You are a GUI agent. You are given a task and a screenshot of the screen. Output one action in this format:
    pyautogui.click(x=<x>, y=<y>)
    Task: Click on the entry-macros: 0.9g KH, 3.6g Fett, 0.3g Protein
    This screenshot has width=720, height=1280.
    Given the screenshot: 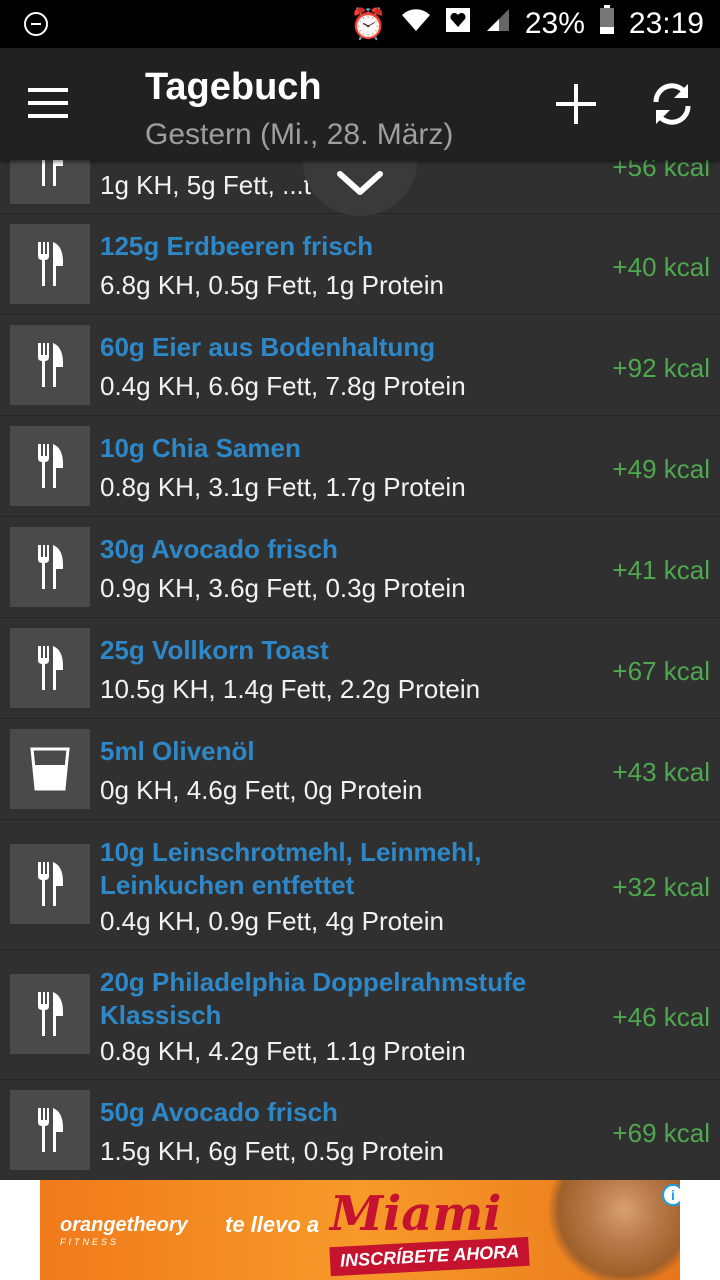 What is the action you would take?
    pyautogui.click(x=283, y=588)
    